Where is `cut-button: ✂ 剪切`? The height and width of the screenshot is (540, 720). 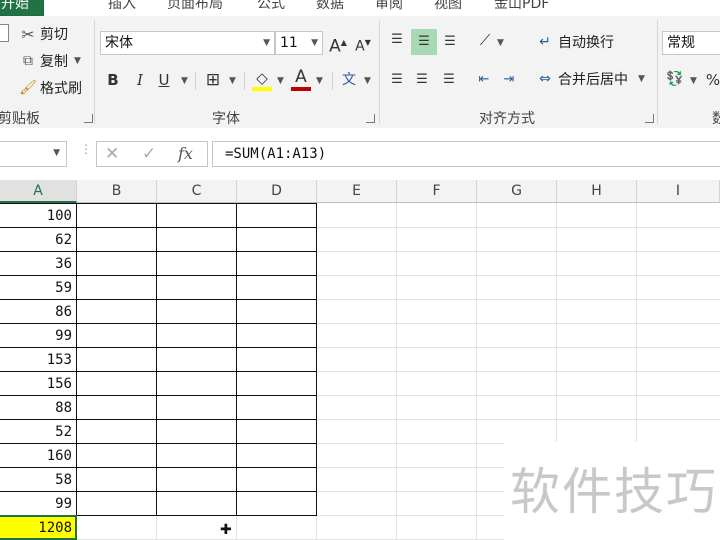 cut-button: ✂ 剪切 is located at coordinates (43, 34).